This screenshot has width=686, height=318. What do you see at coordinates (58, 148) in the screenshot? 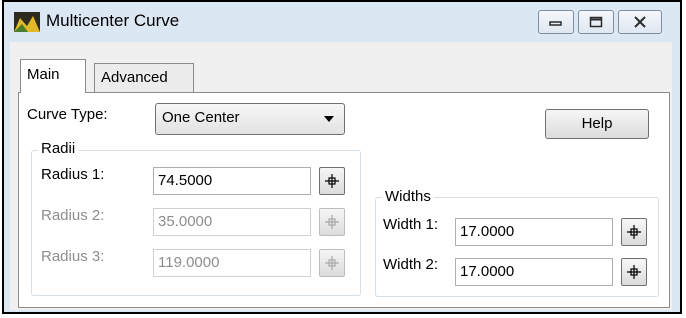
I see `radii-group-label: Radii` at bounding box center [58, 148].